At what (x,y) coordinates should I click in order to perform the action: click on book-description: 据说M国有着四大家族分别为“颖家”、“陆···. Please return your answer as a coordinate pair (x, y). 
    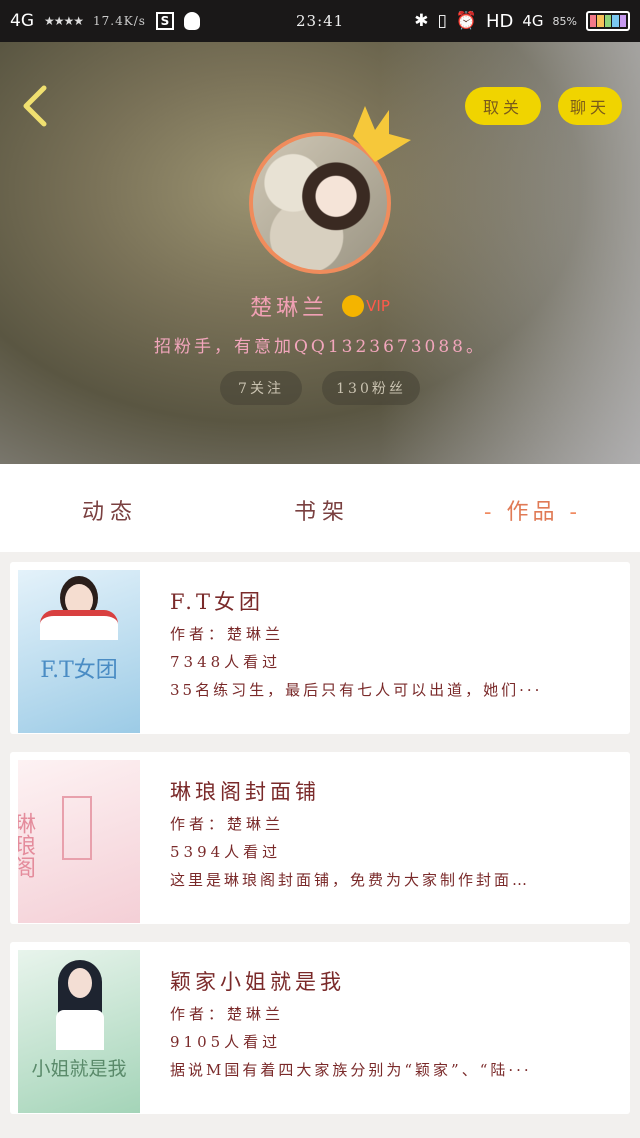
    Looking at the image, I should click on (351, 1070).